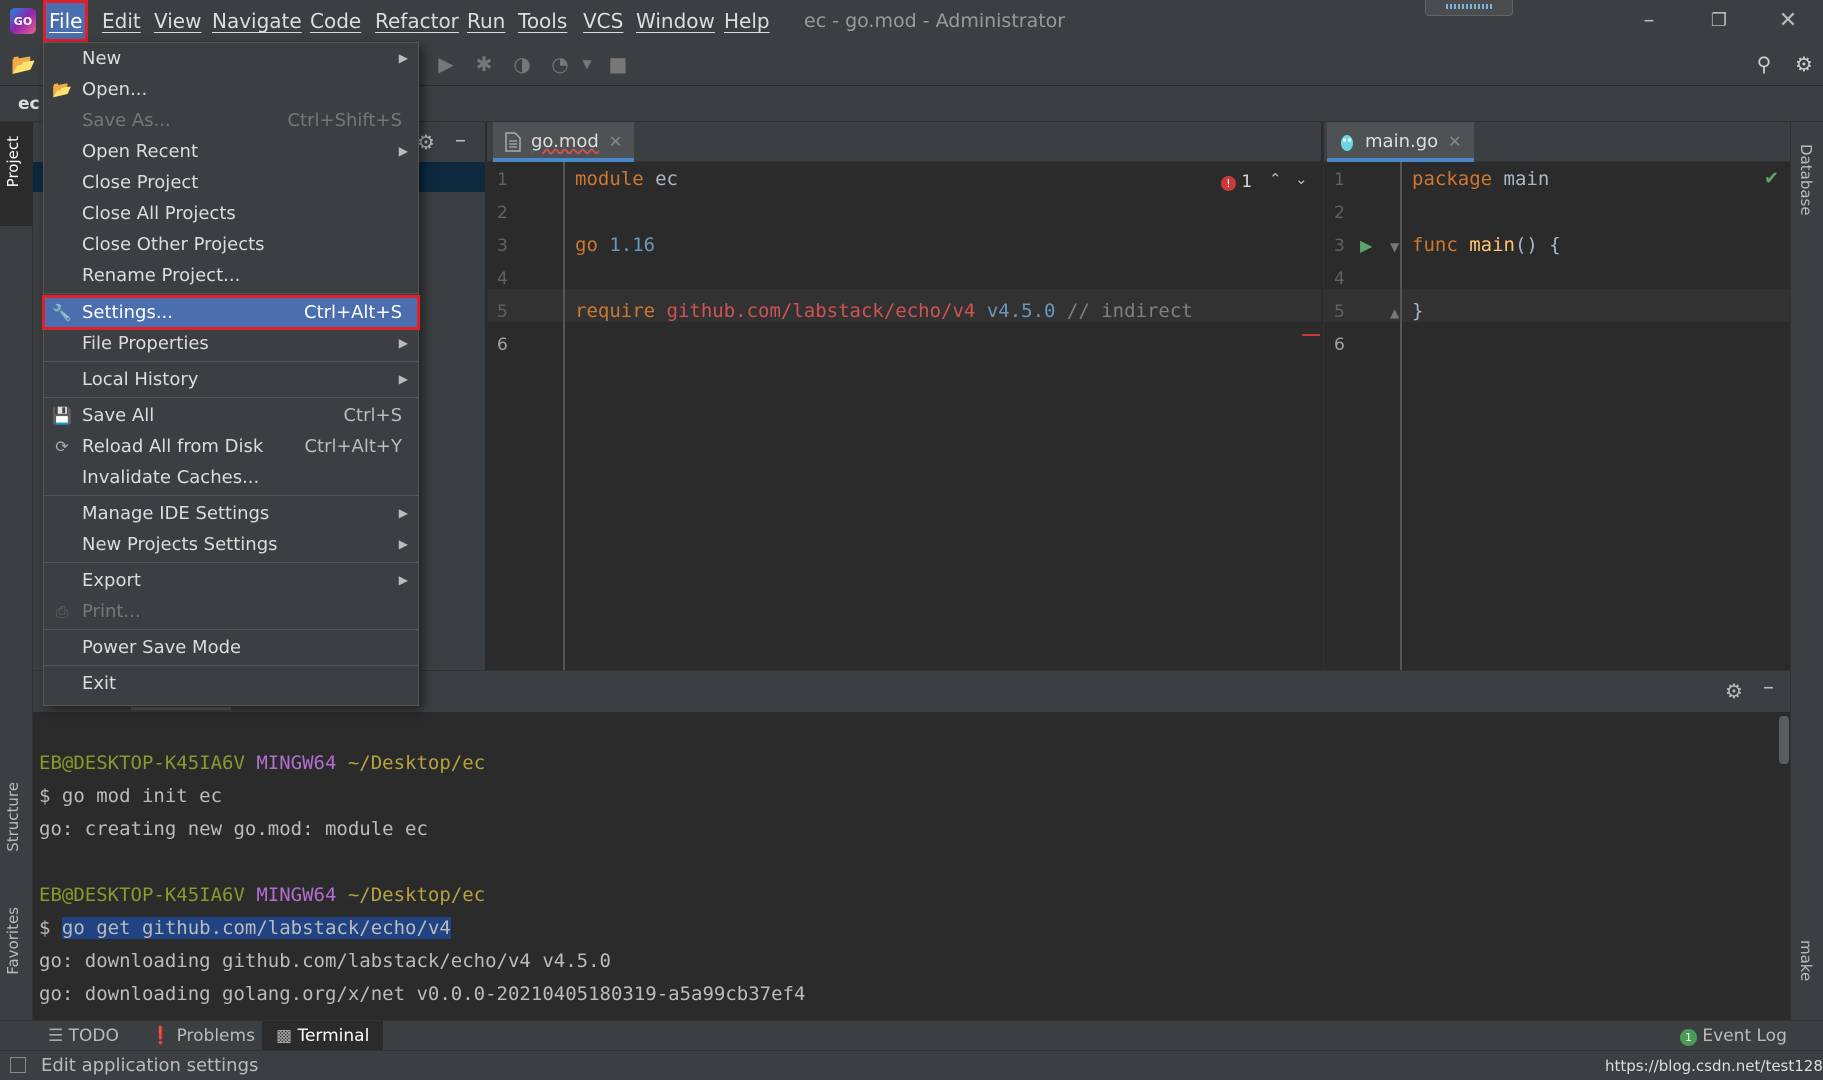 Image resolution: width=1823 pixels, height=1080 pixels. What do you see at coordinates (121, 21) in the screenshot?
I see `menu-edit: Edit` at bounding box center [121, 21].